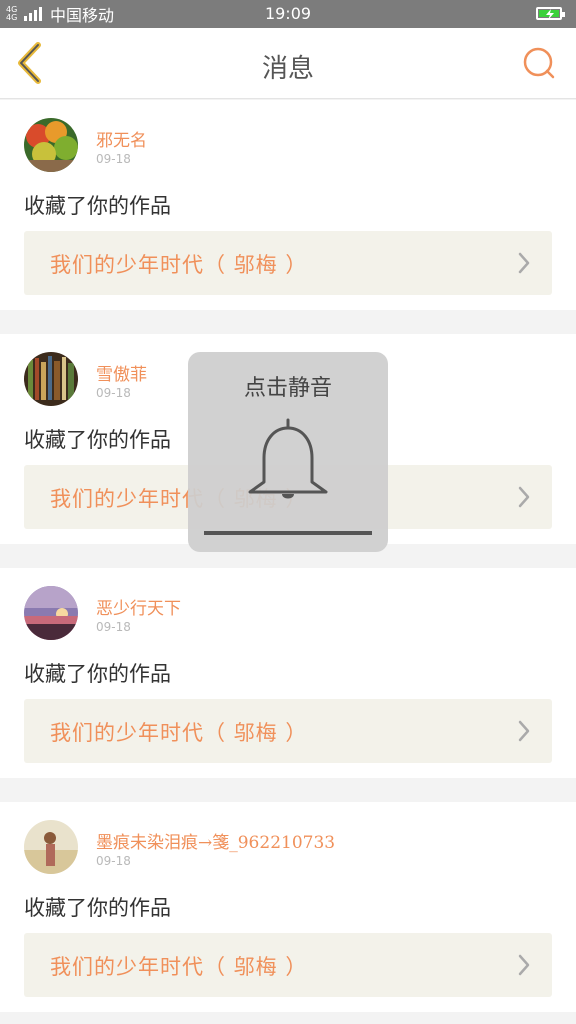 This screenshot has width=576, height=1024. I want to click on volume-bar, so click(288, 533).